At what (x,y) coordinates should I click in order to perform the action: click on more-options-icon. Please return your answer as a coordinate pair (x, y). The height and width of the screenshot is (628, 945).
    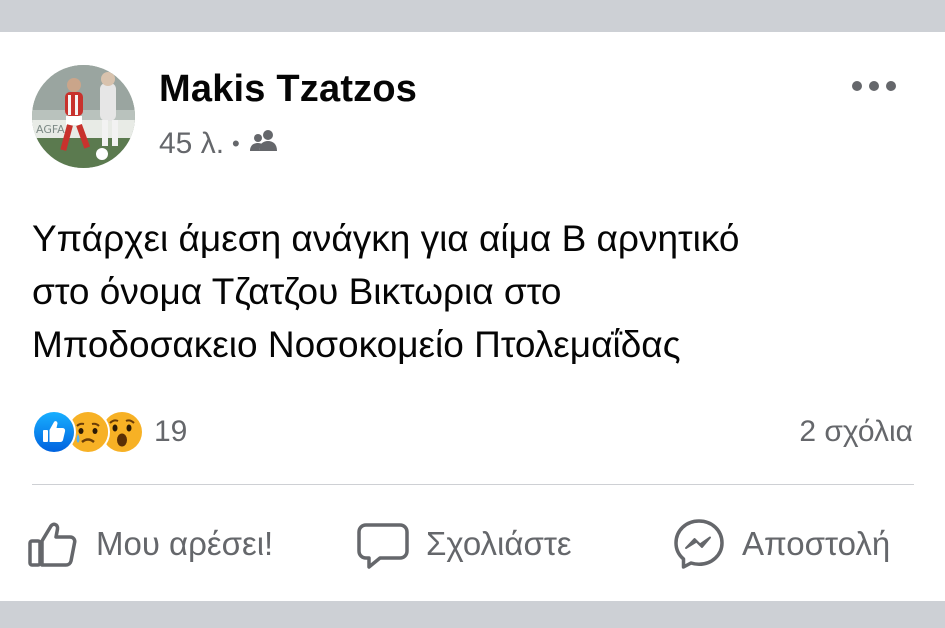
    Looking at the image, I should click on (874, 86).